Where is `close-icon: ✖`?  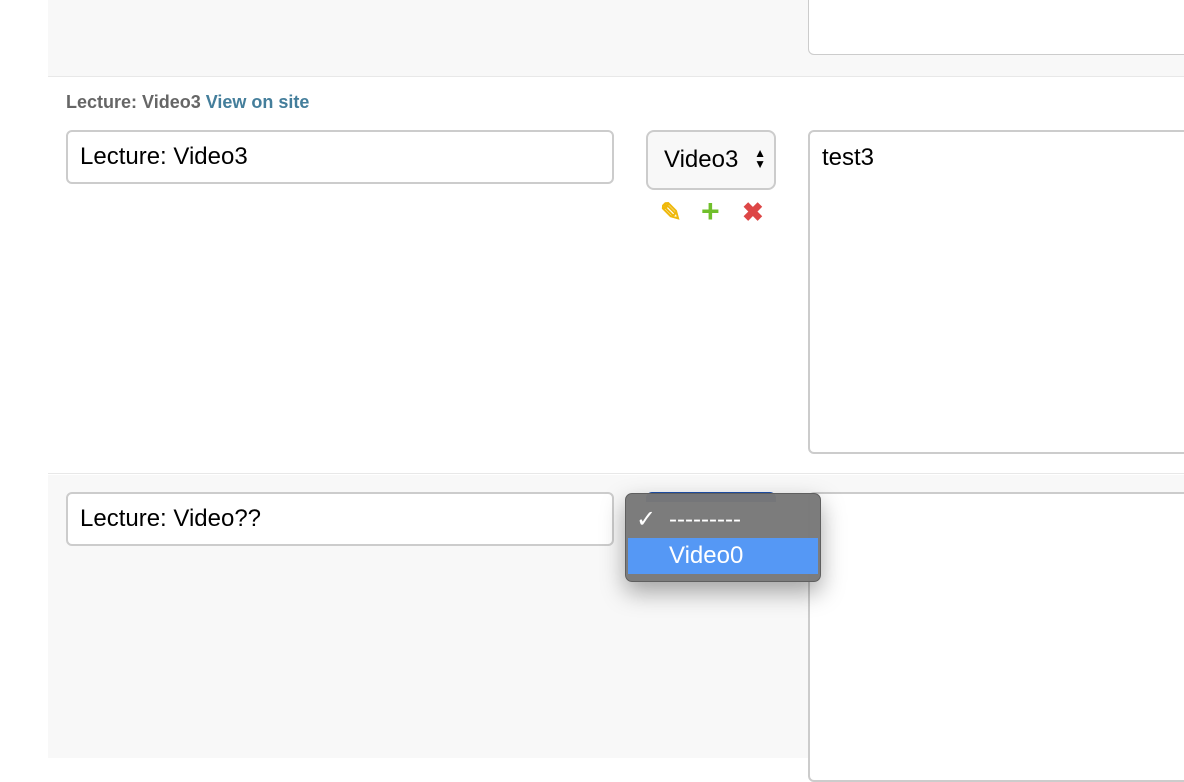 close-icon: ✖ is located at coordinates (753, 212).